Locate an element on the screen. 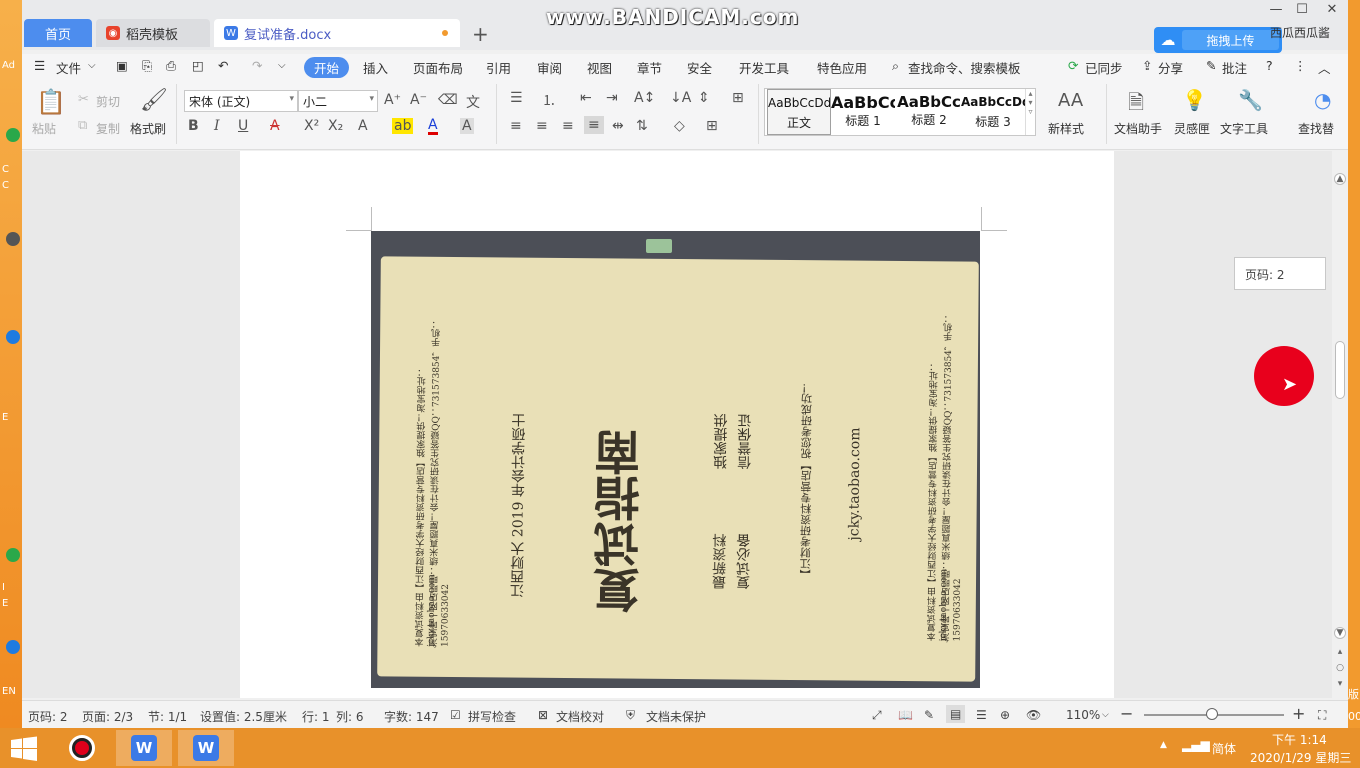 The image size is (1360, 768). copy-button: 复制 is located at coordinates (108, 128).